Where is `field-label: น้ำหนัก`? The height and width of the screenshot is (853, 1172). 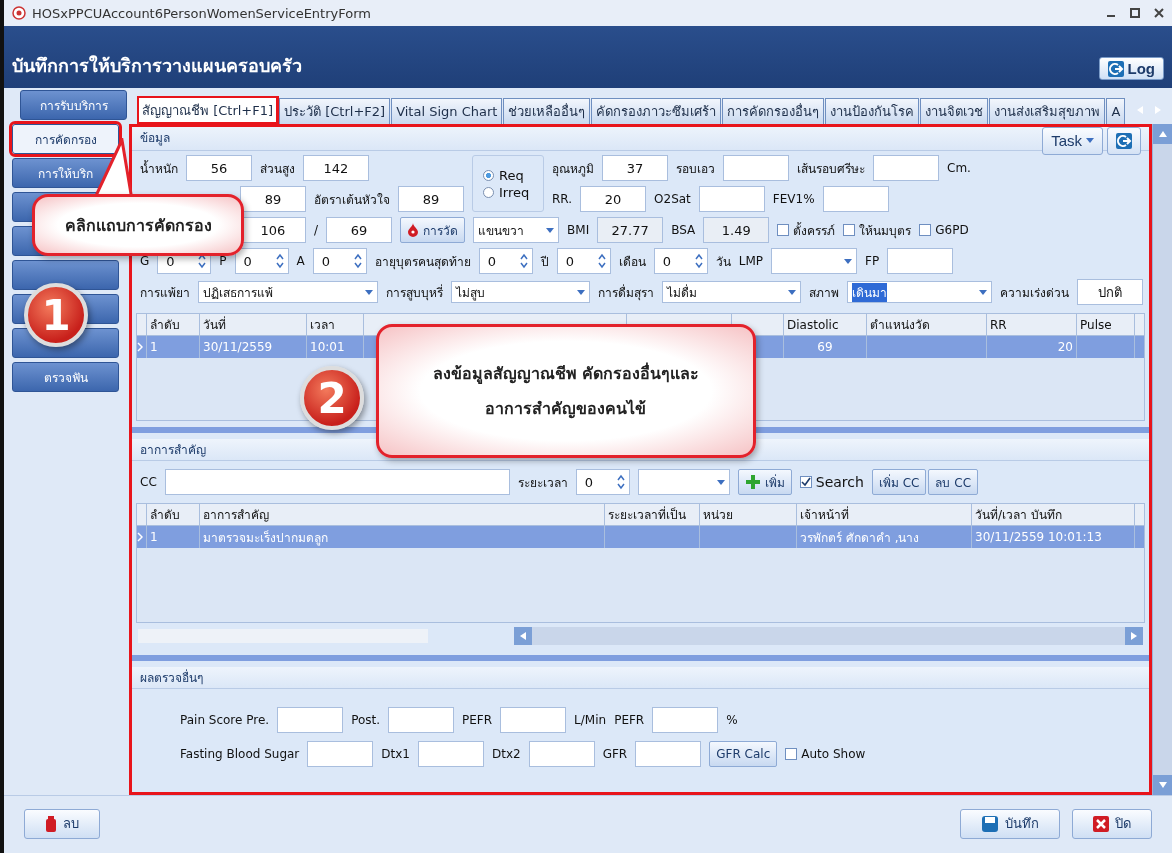
field-label: น้ำหนัก is located at coordinates (159, 168).